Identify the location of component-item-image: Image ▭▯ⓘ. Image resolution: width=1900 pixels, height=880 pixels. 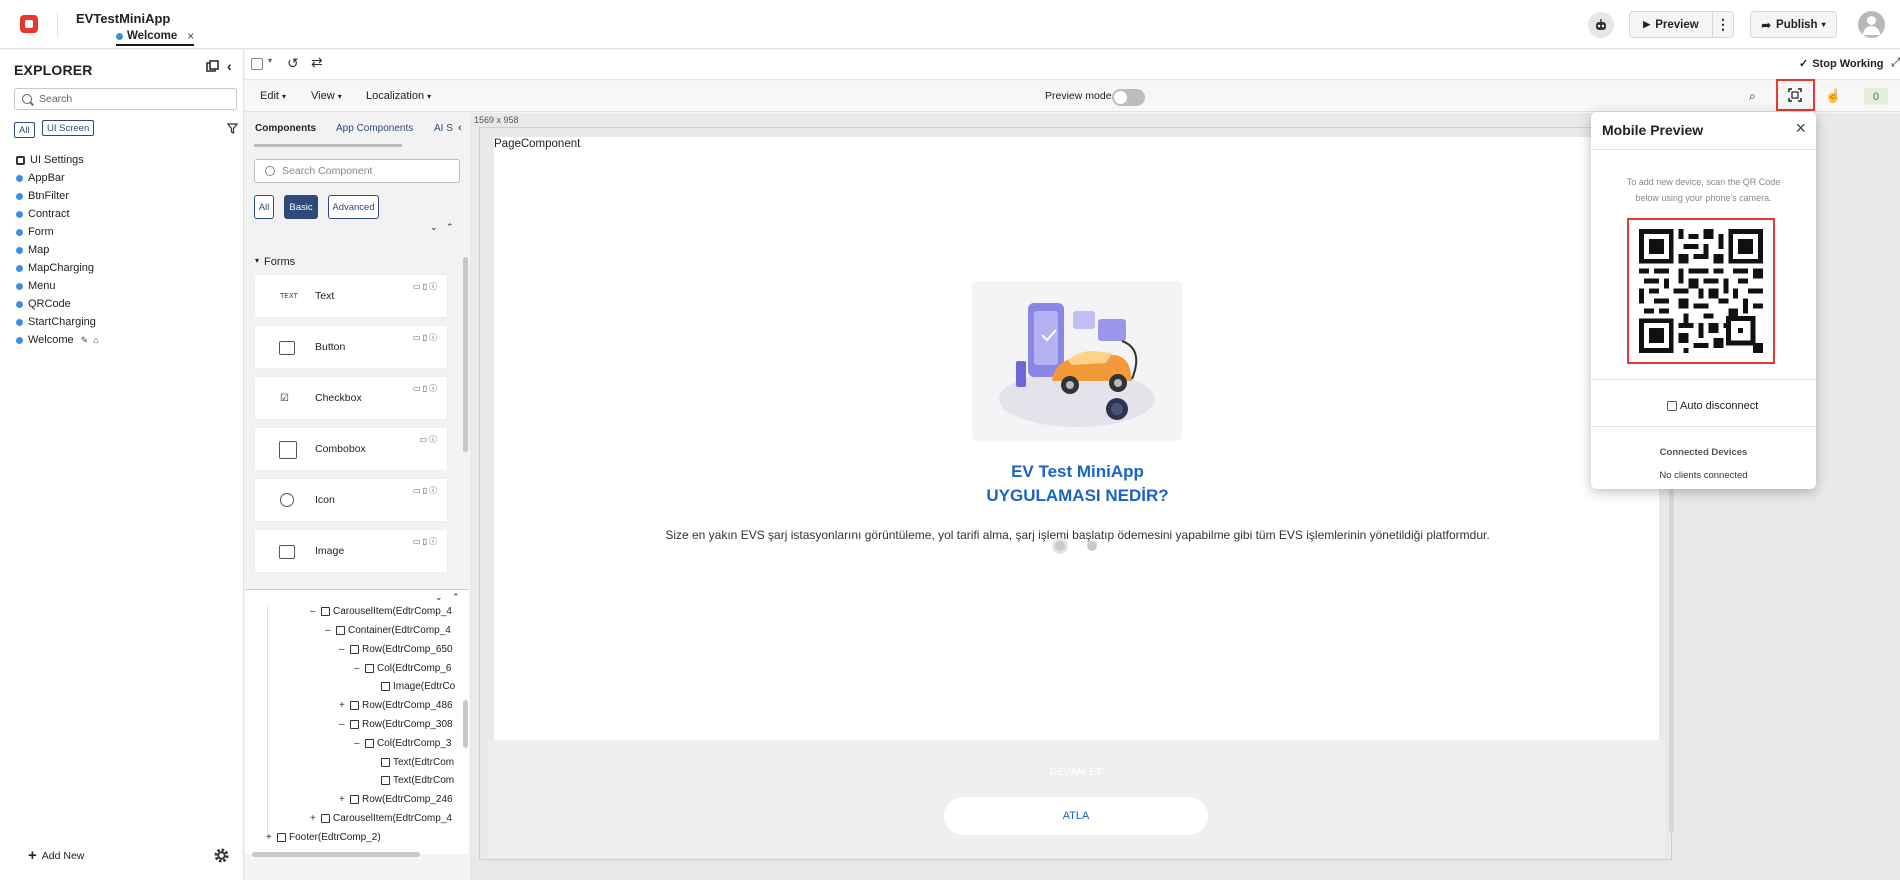
(351, 551).